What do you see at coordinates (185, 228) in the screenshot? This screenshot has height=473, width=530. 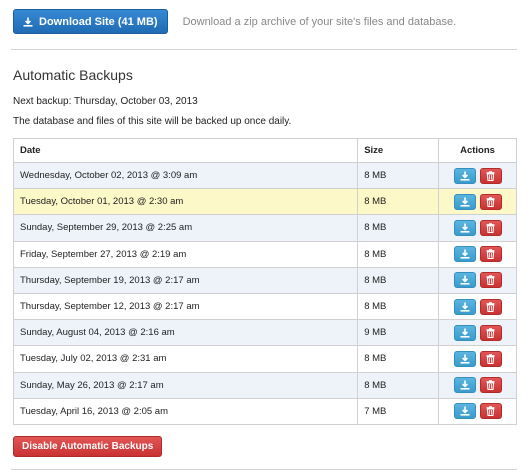 I see `backup-date: Sunday, September 29, 2013 @ 2:25 am` at bounding box center [185, 228].